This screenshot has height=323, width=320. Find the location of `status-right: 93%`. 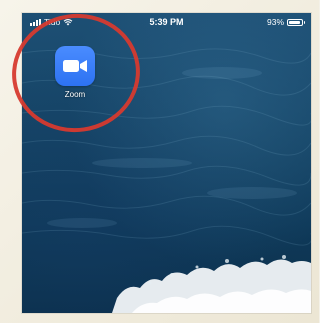

status-right: 93% is located at coordinates (285, 22).